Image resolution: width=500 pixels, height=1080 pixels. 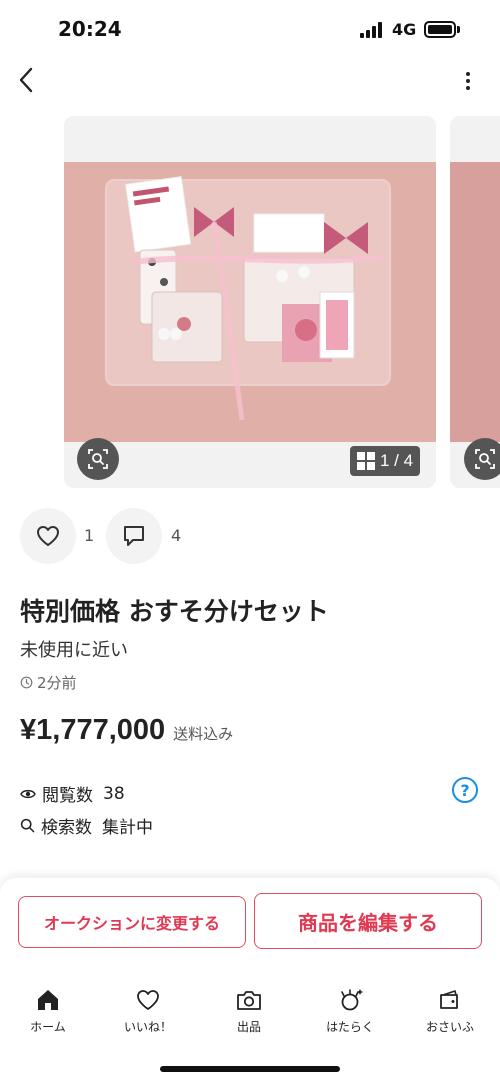 What do you see at coordinates (350, 1027) in the screenshot?
I see `tab-label: はたらく` at bounding box center [350, 1027].